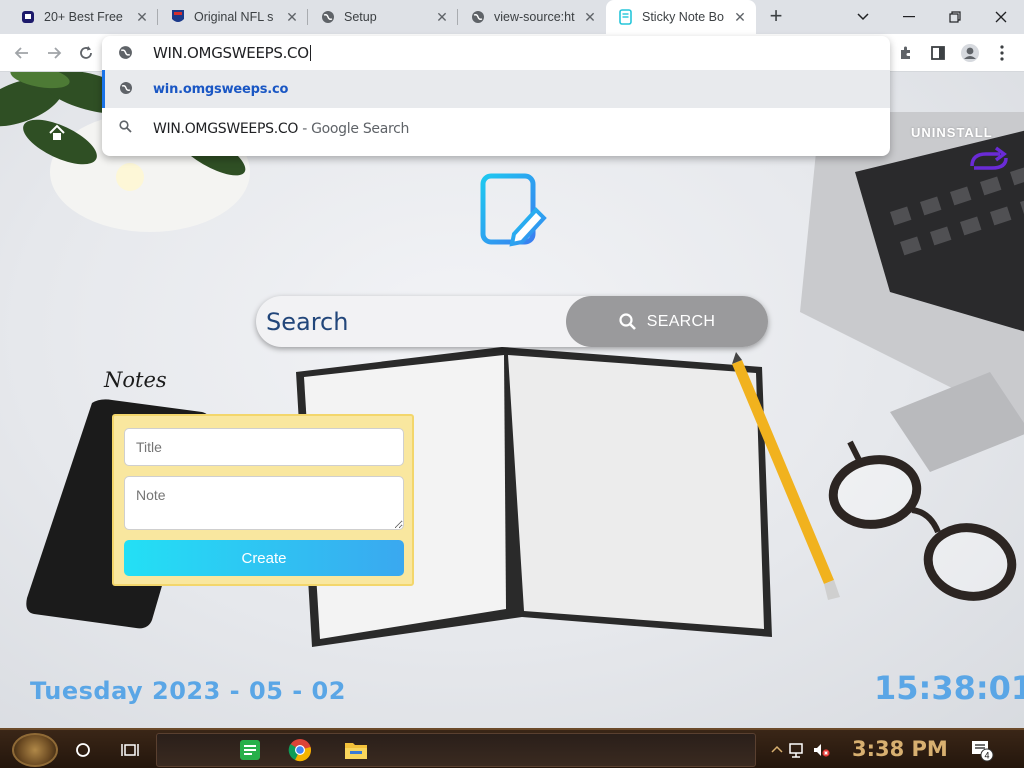 Image resolution: width=1024 pixels, height=768 pixels. Describe the element at coordinates (232, 53) in the screenshot. I see `address-text: WIN.OMGSWEEPS.CO` at that location.